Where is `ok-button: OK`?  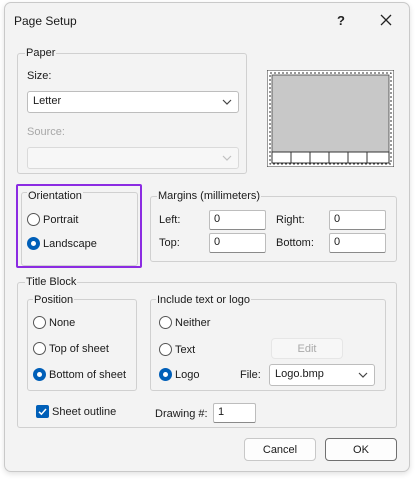
ok-button: OK is located at coordinates (361, 449).